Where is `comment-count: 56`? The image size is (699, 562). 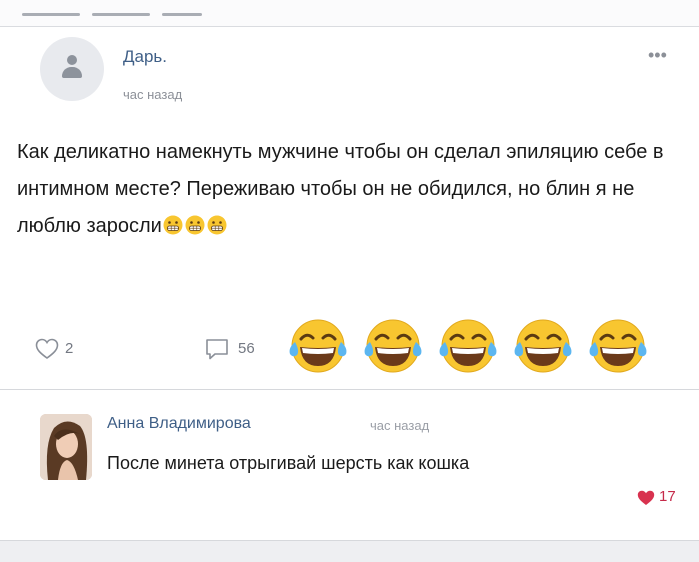 comment-count: 56 is located at coordinates (246, 348).